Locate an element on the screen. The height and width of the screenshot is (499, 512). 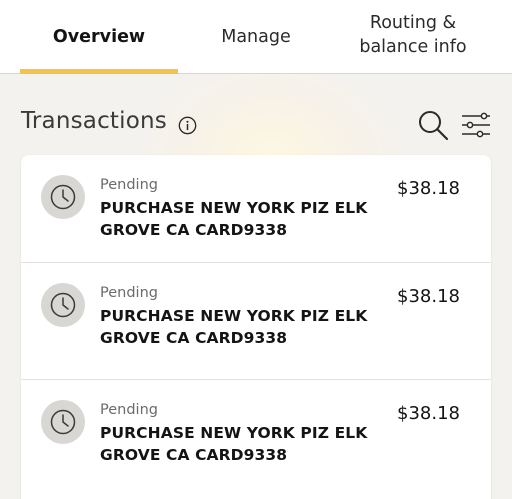
search-icon is located at coordinates (433, 125).